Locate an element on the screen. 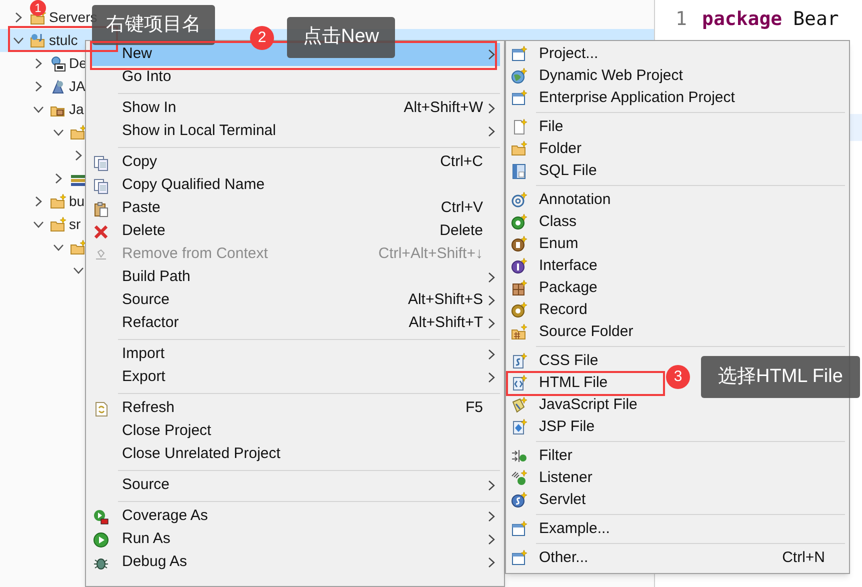 This screenshot has width=862, height=587. menu-item-label: Dynamic Web Project is located at coordinates (611, 76).